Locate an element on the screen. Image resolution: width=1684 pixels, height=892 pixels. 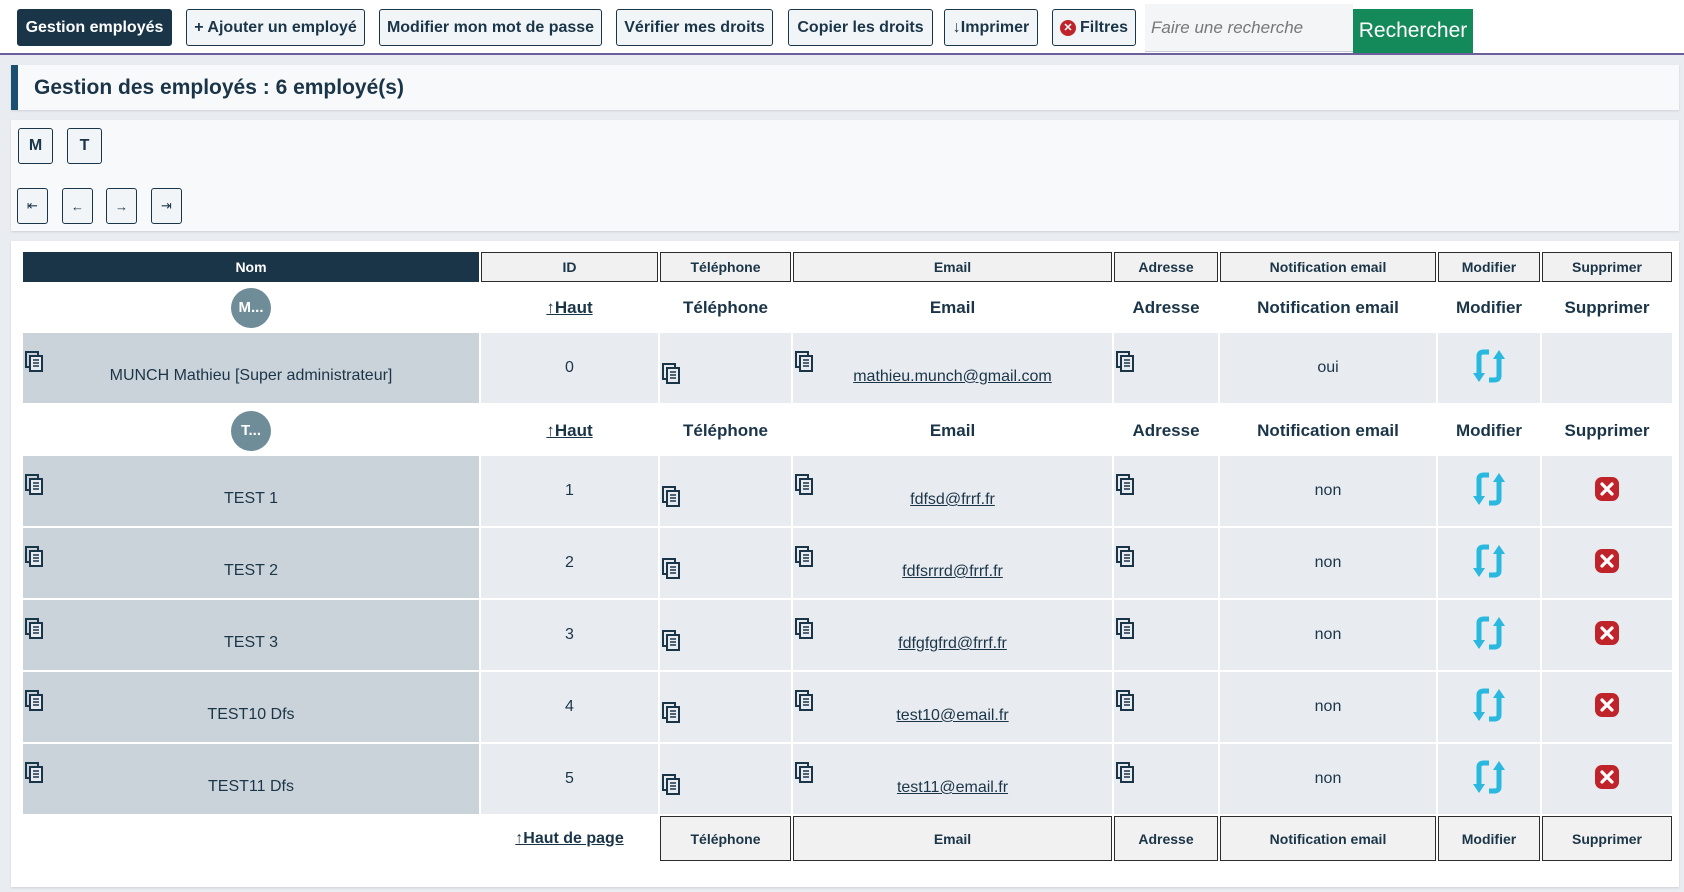
back-to-top-link: ↑Haut de page is located at coordinates (569, 838).